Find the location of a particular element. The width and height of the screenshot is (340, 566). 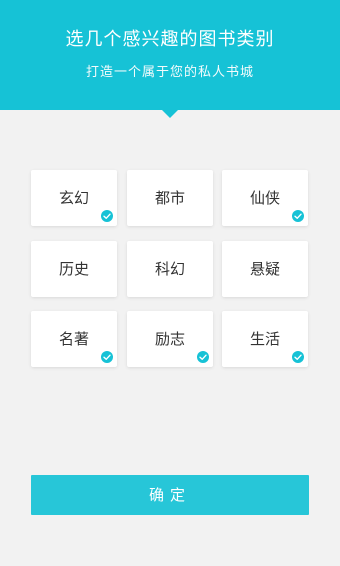

confirm-button: 确定 is located at coordinates (170, 495).